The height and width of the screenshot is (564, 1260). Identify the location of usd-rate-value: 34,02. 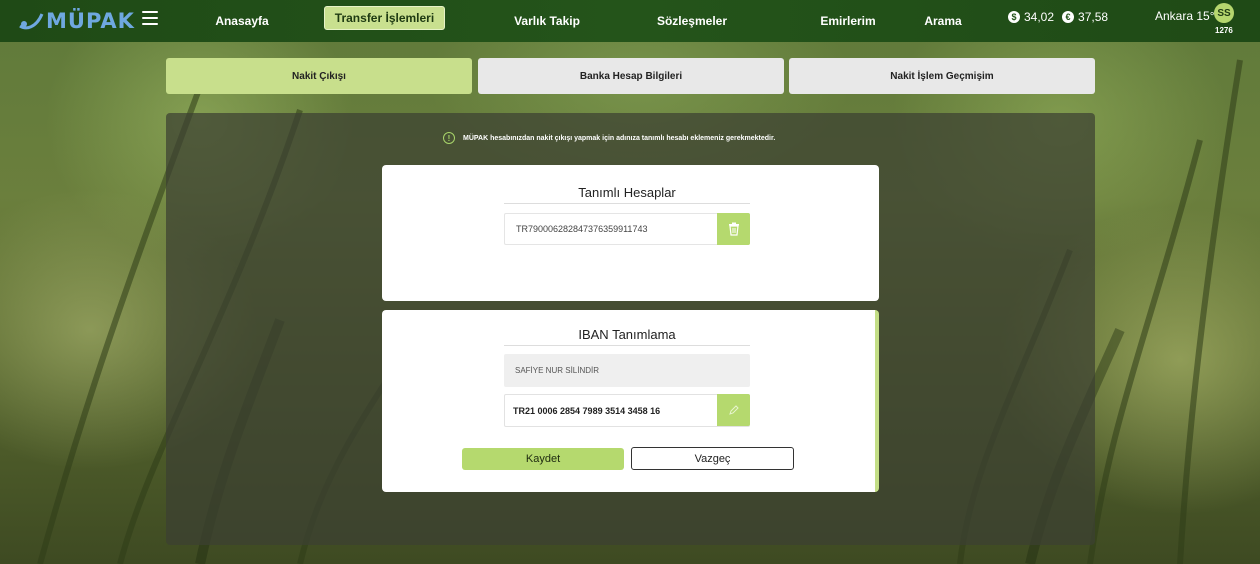
(1039, 17).